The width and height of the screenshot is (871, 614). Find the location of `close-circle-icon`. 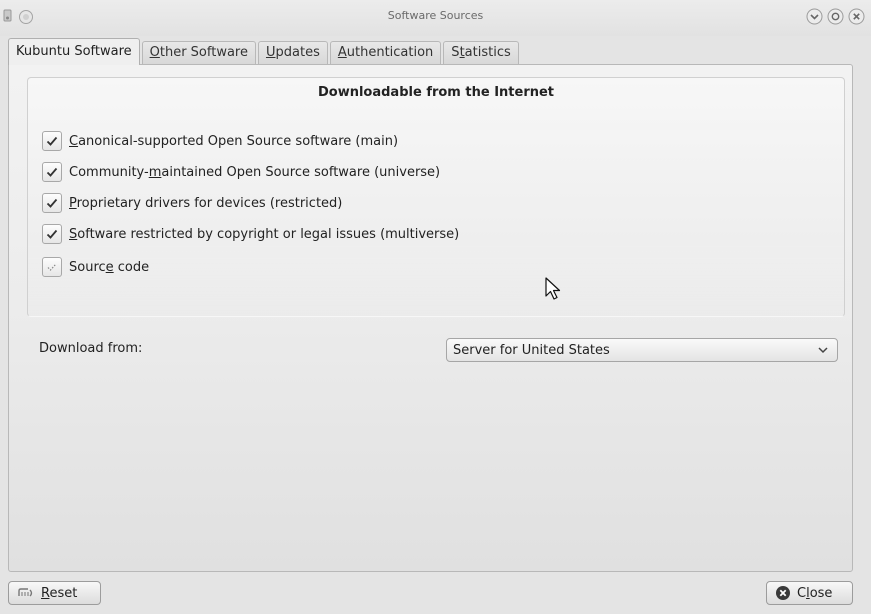

close-circle-icon is located at coordinates (783, 593).